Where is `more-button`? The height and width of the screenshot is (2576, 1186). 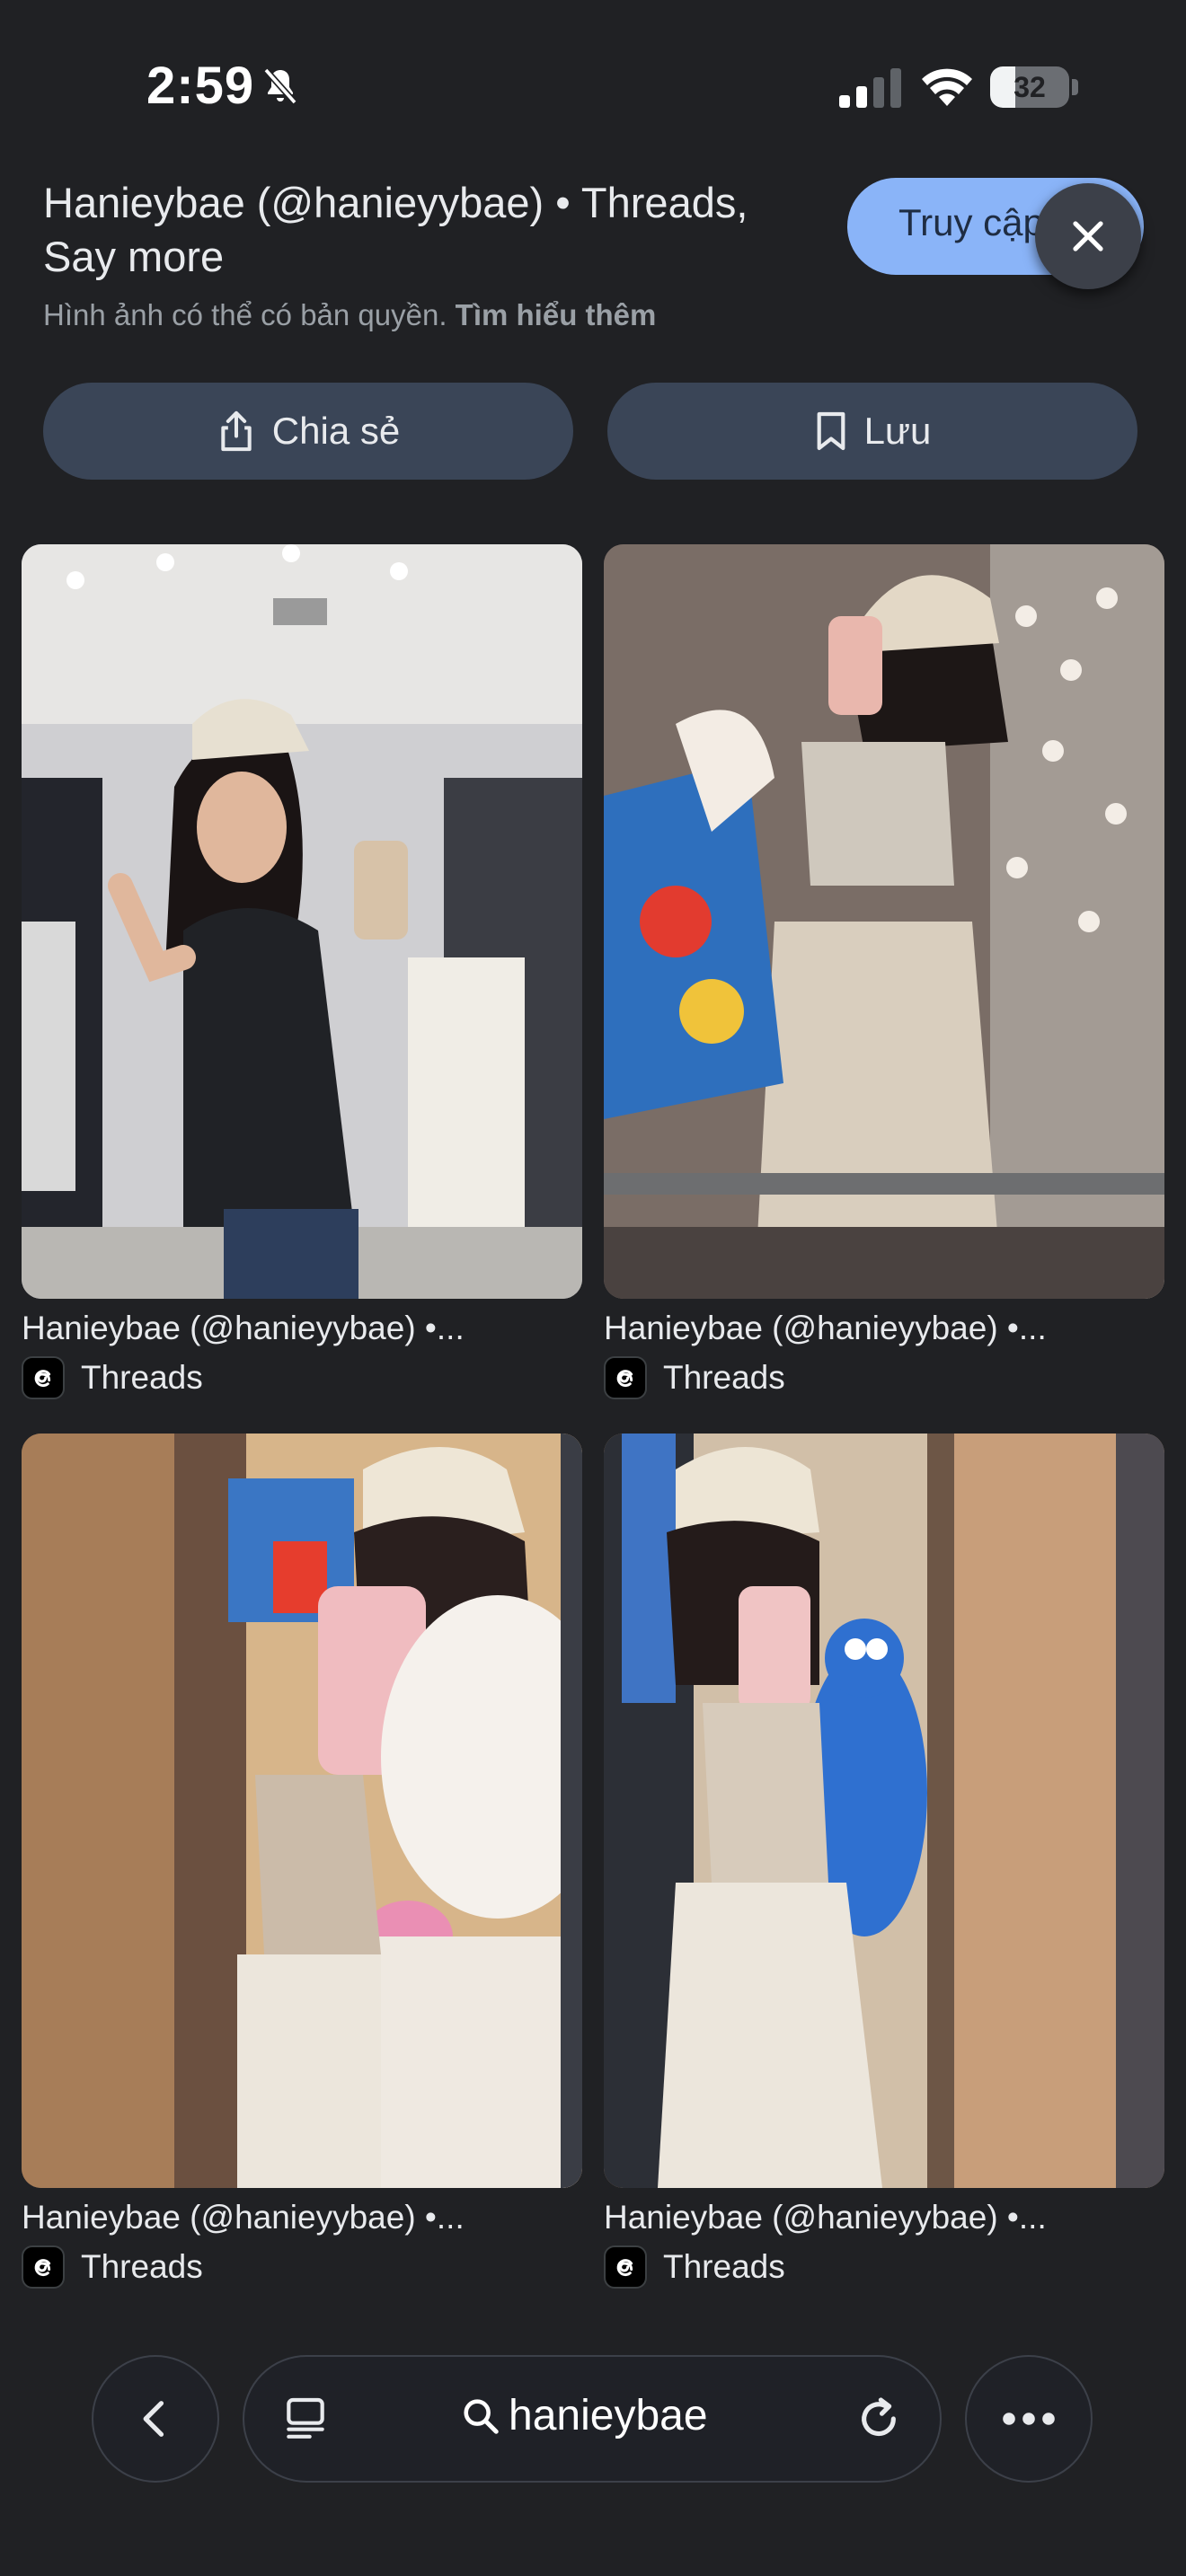 more-button is located at coordinates (1029, 2419).